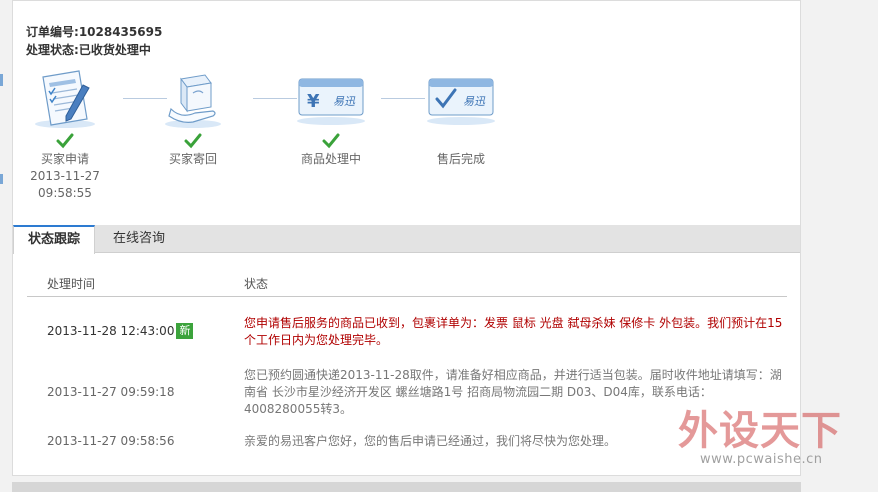 The image size is (878, 492). I want to click on col-header-status: 状态, so click(256, 284).